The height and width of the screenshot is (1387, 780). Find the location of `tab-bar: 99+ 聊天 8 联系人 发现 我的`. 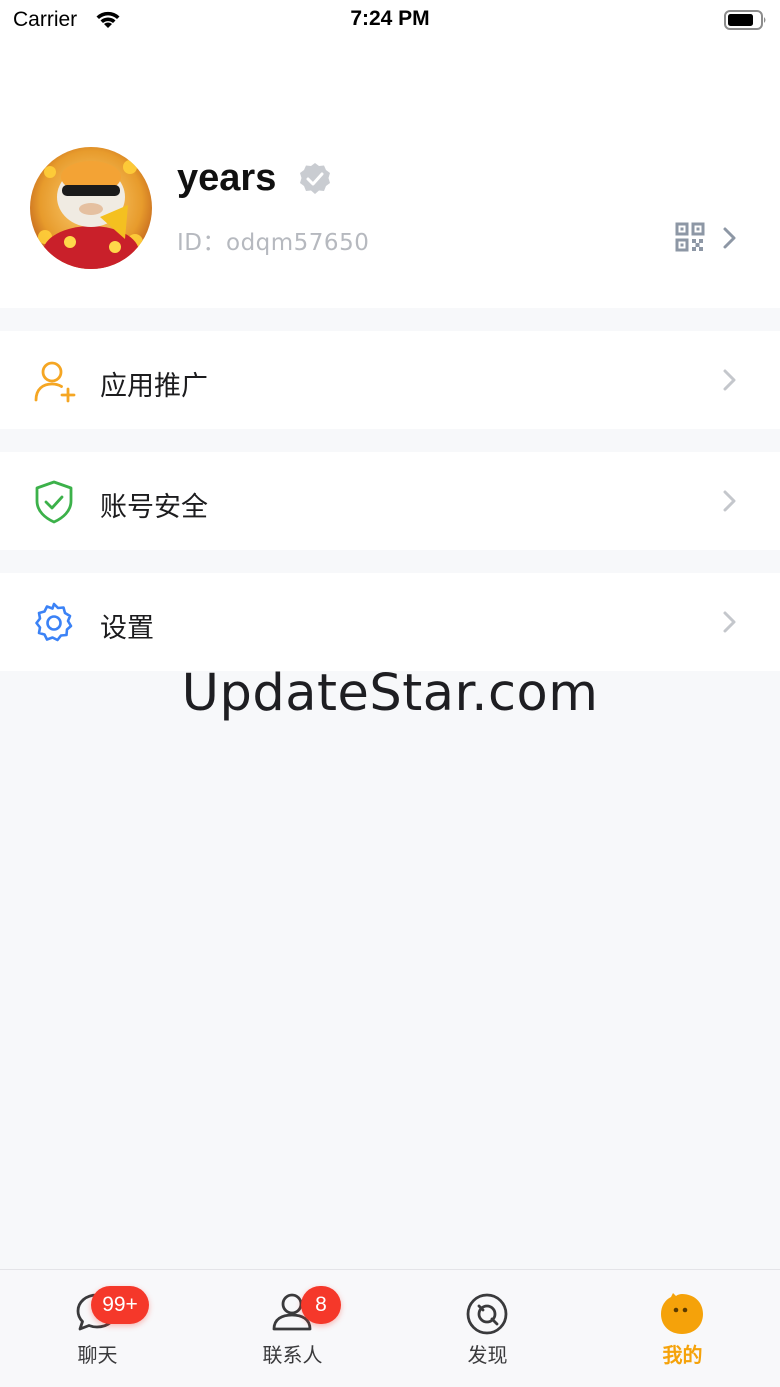

tab-bar: 99+ 聊天 8 联系人 发现 我的 is located at coordinates (390, 1328).